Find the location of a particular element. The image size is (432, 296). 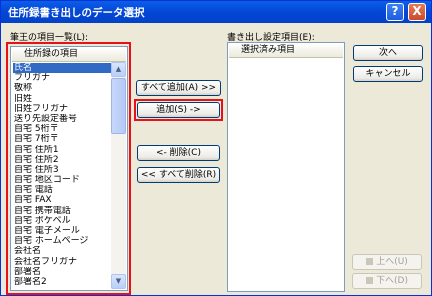

scroll-thumb is located at coordinates (118, 106).